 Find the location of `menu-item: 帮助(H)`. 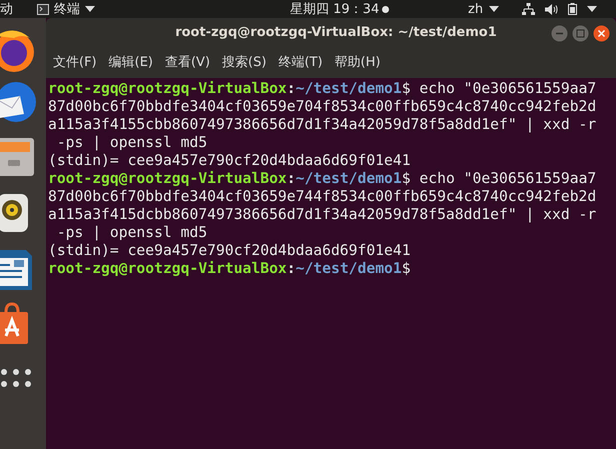

menu-item: 帮助(H) is located at coordinates (357, 63).